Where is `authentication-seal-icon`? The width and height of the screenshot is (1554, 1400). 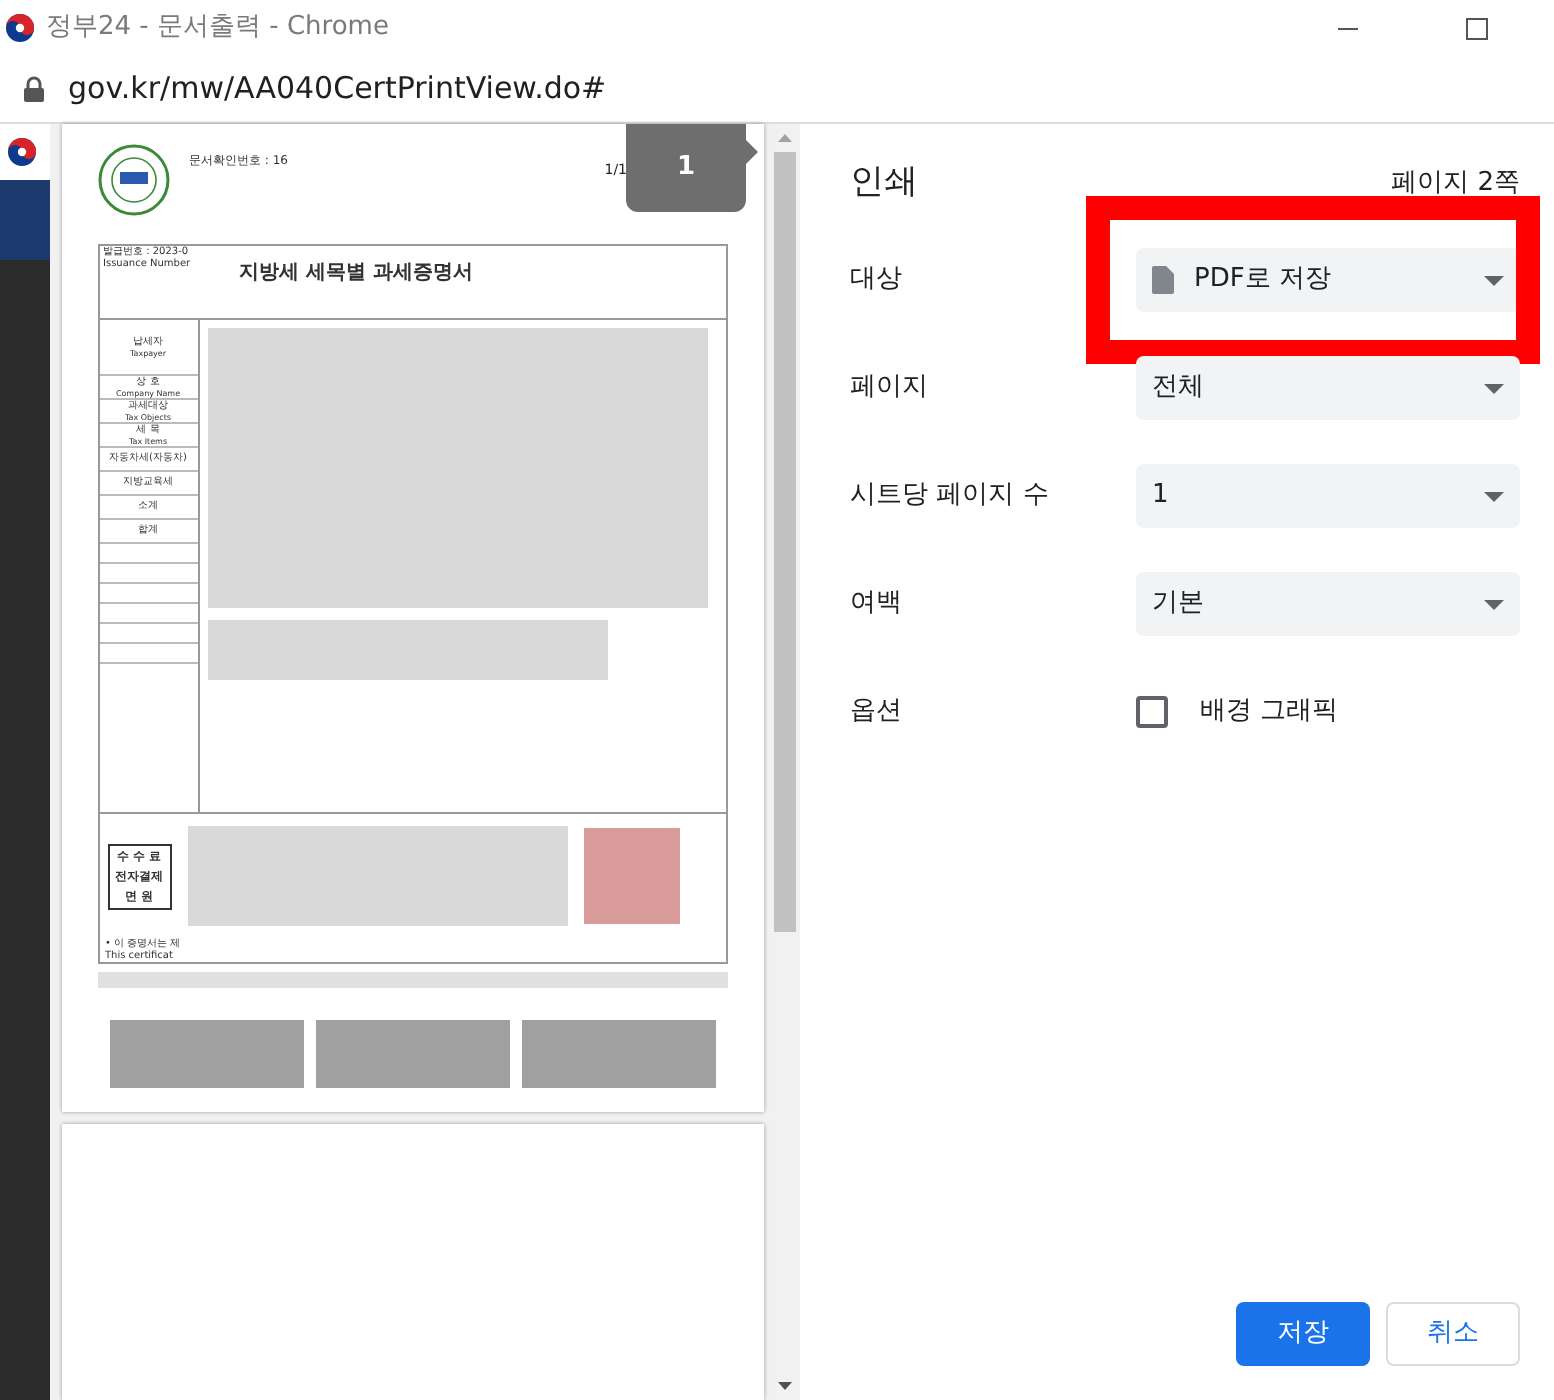
authentication-seal-icon is located at coordinates (133, 180).